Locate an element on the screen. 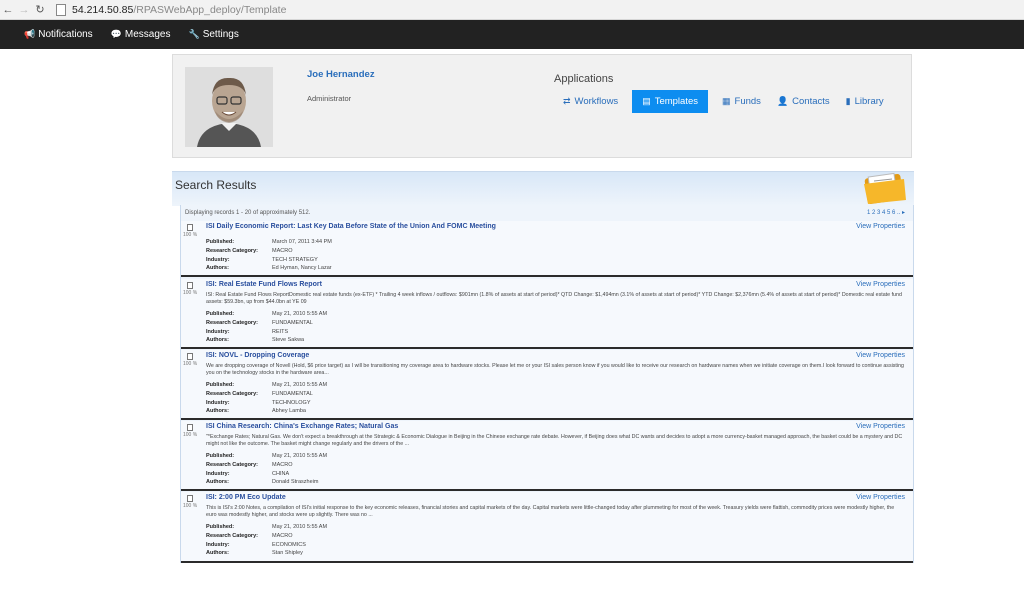  app-contacts: 👤 Contacts is located at coordinates (803, 101).